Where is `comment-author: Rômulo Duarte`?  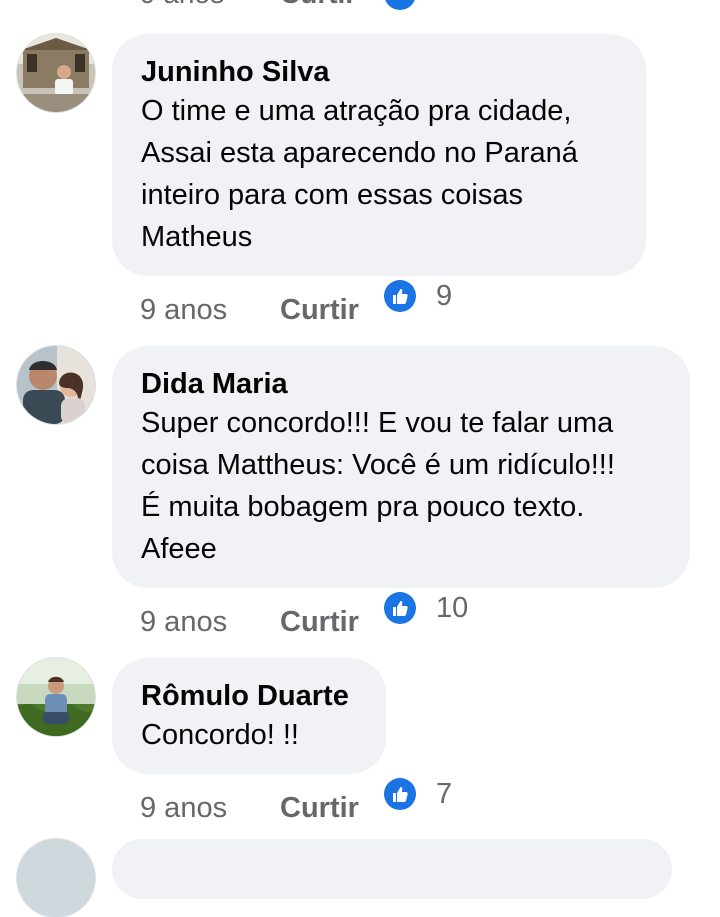 comment-author: Rômulo Duarte is located at coordinates (249, 696).